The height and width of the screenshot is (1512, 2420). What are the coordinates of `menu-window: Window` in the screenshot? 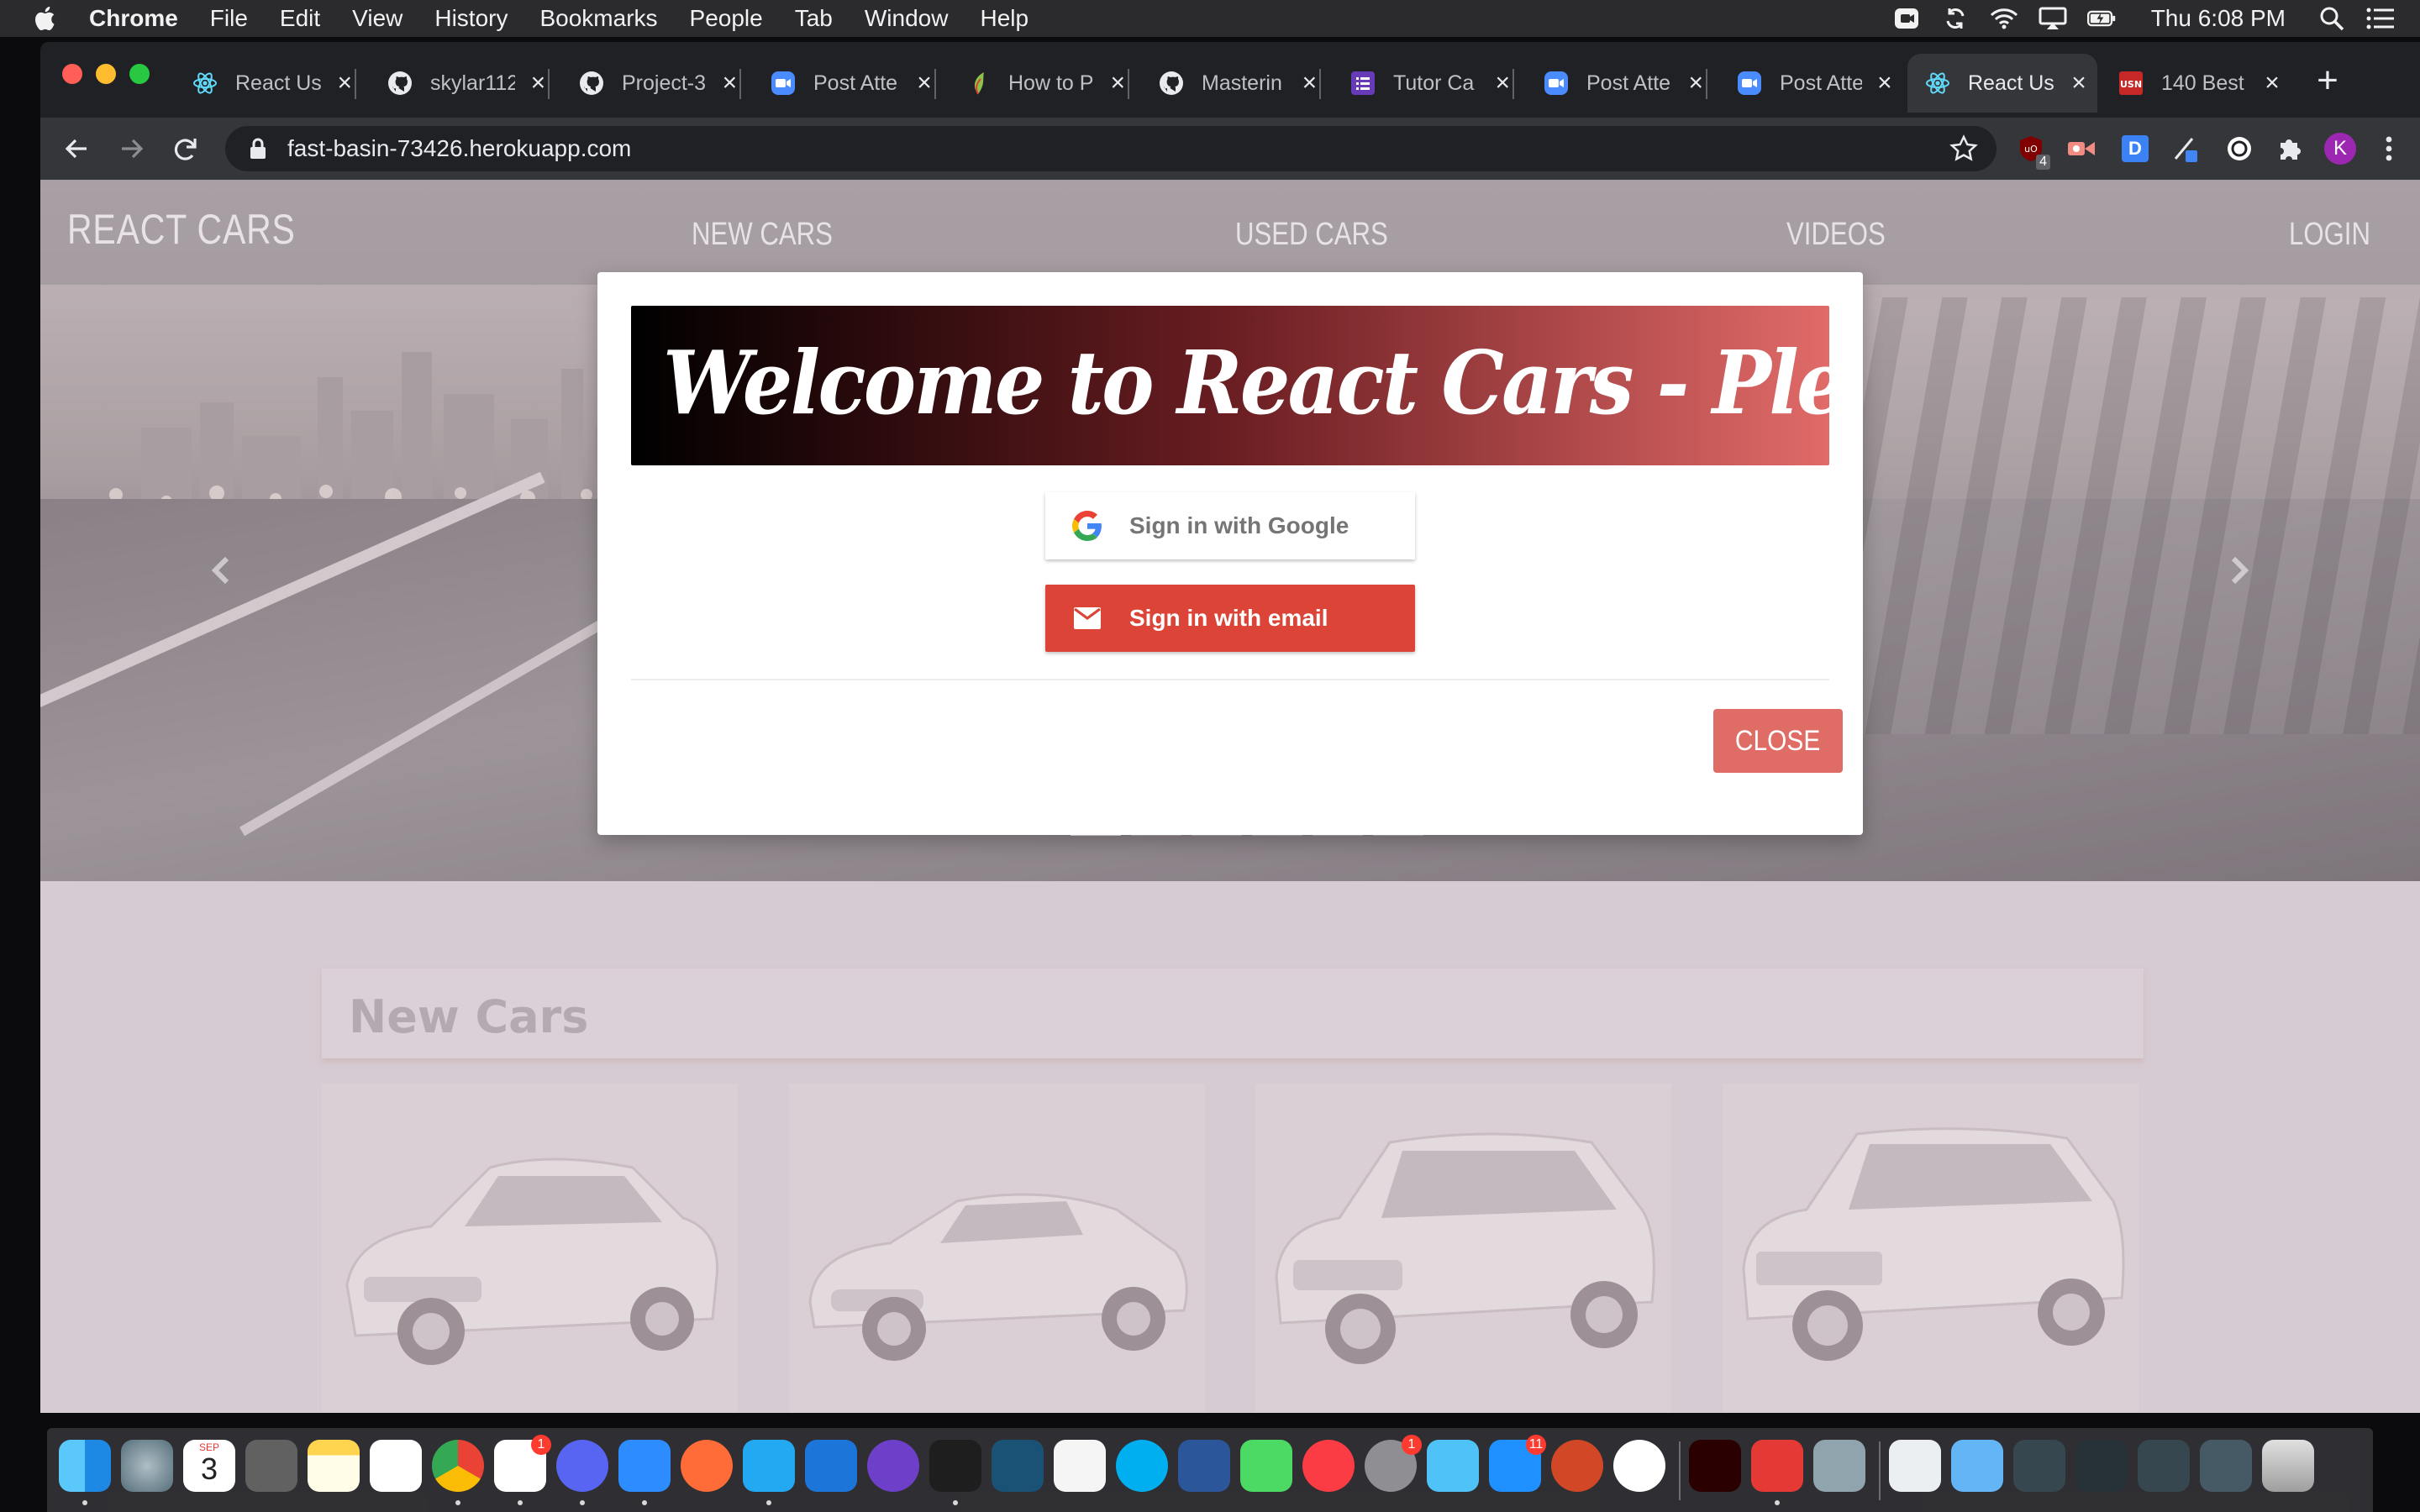 It's located at (907, 18).